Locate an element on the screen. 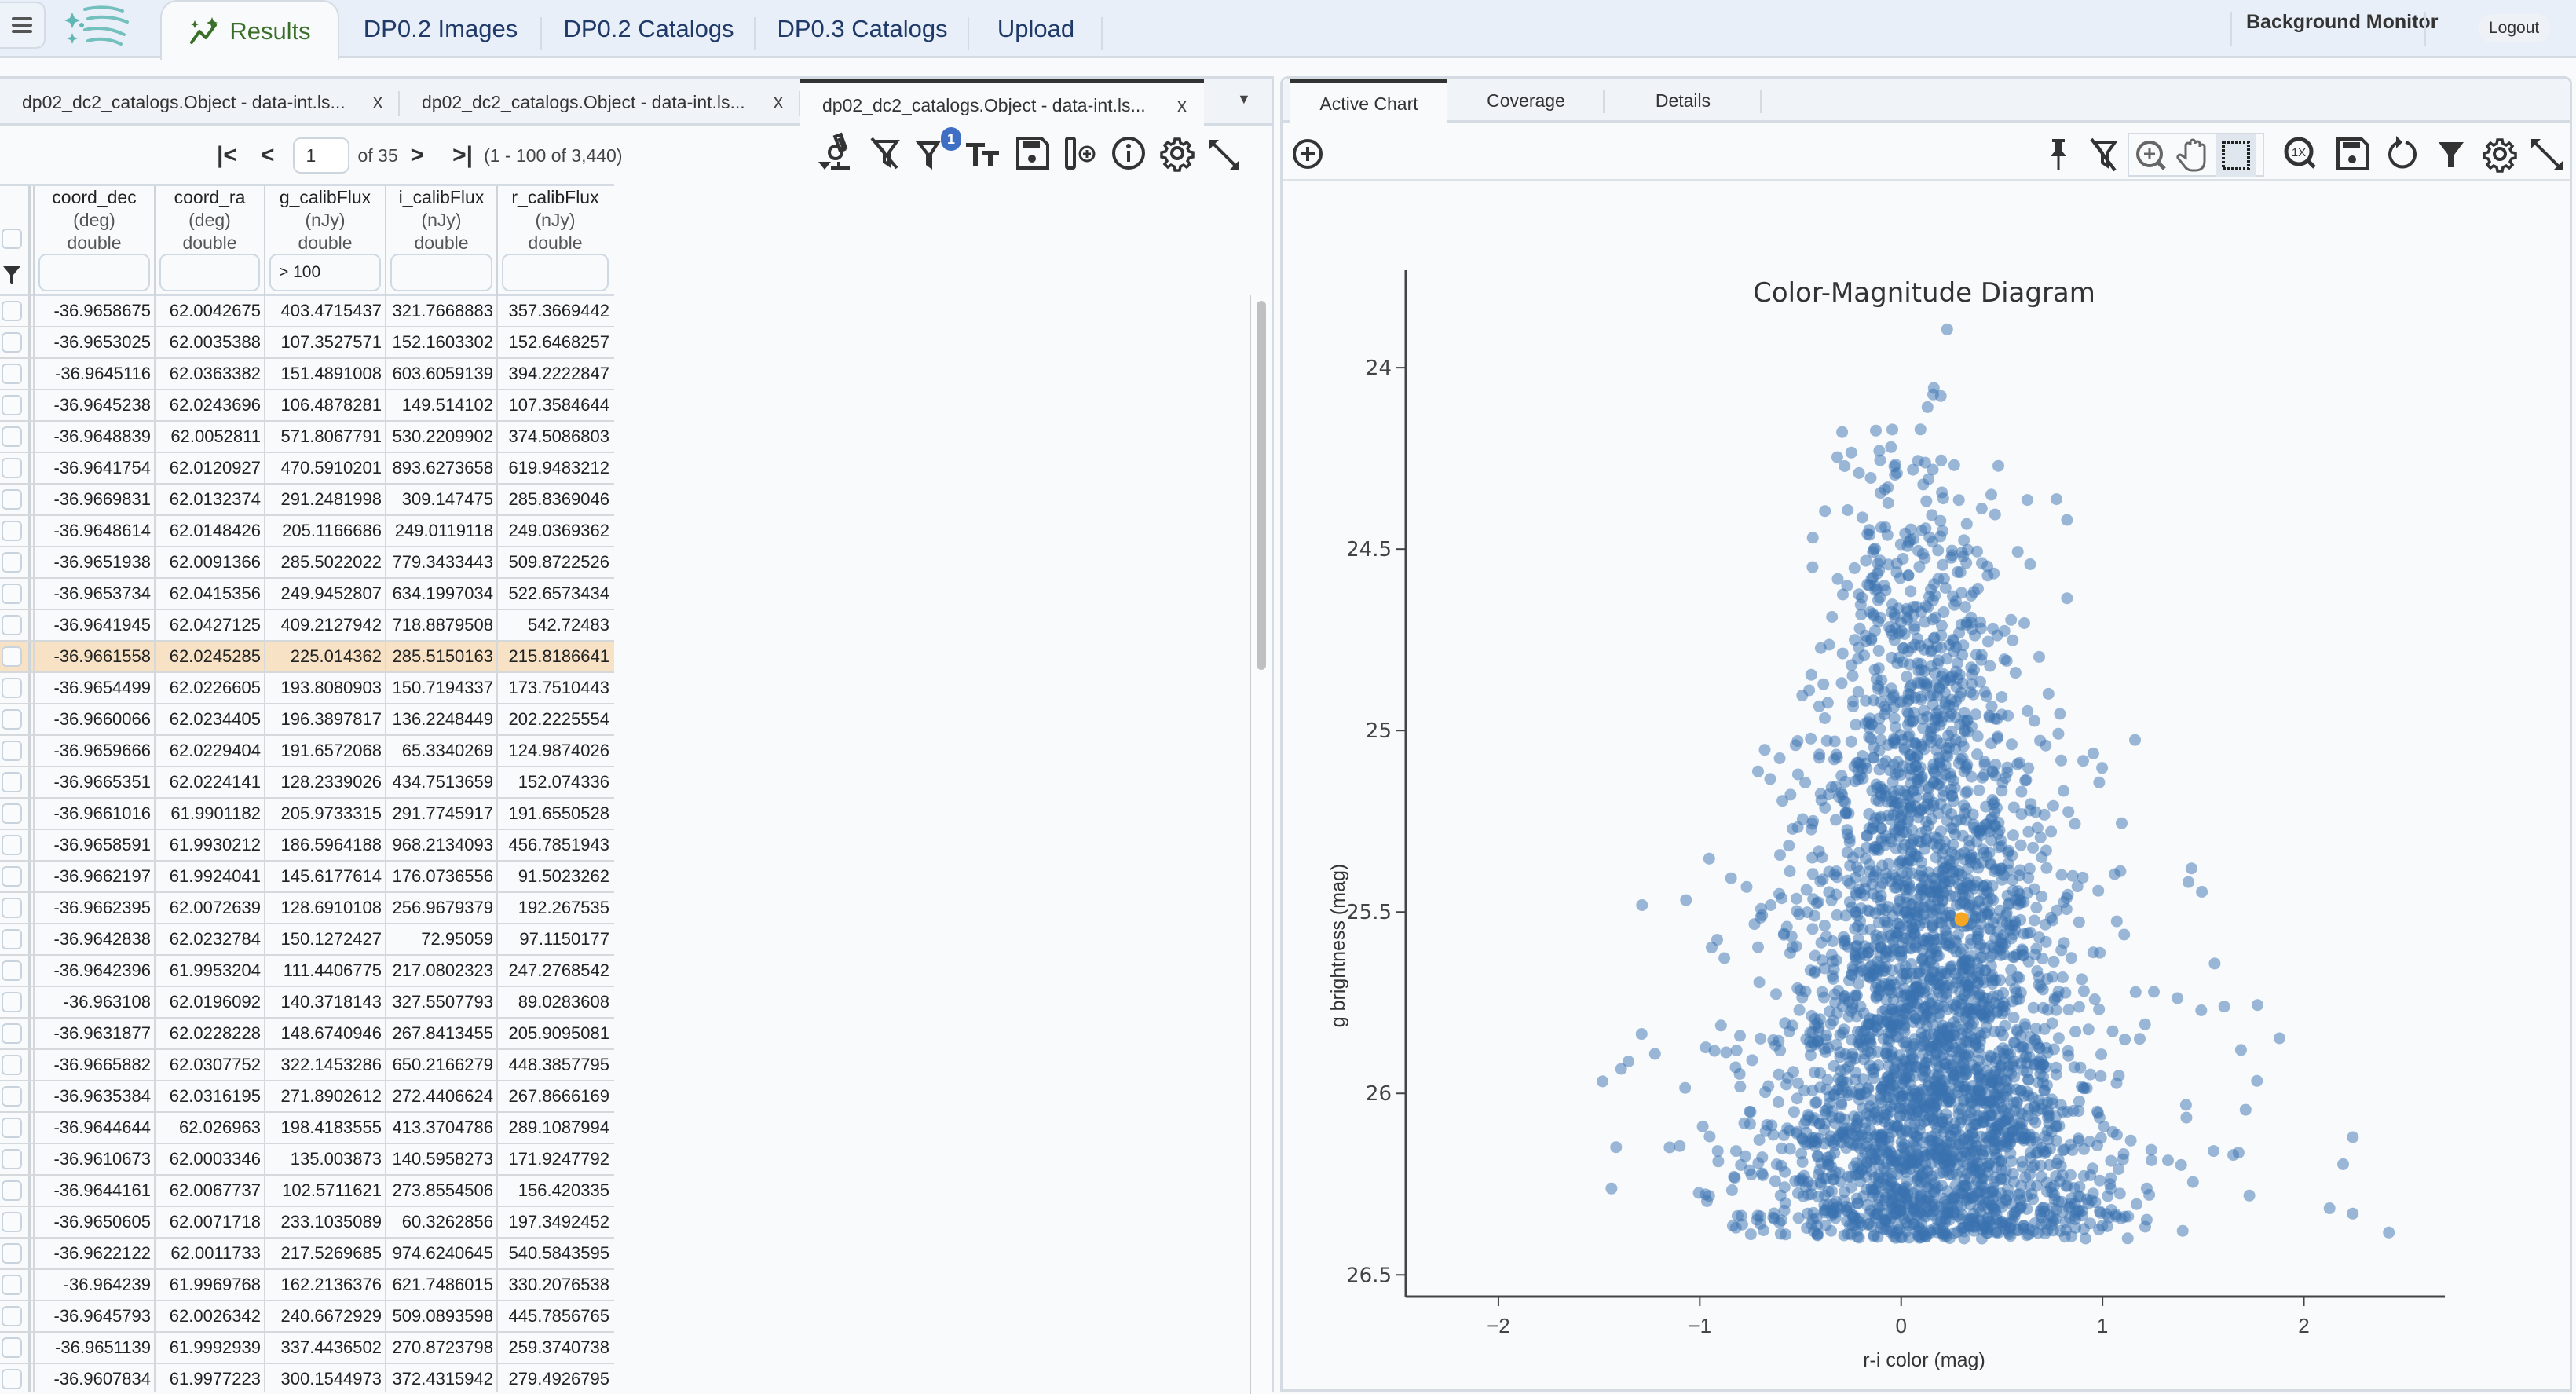 This screenshot has height=1394, width=2576. column-header: g_calibFlux (nJy) double is located at coordinates (325, 241).